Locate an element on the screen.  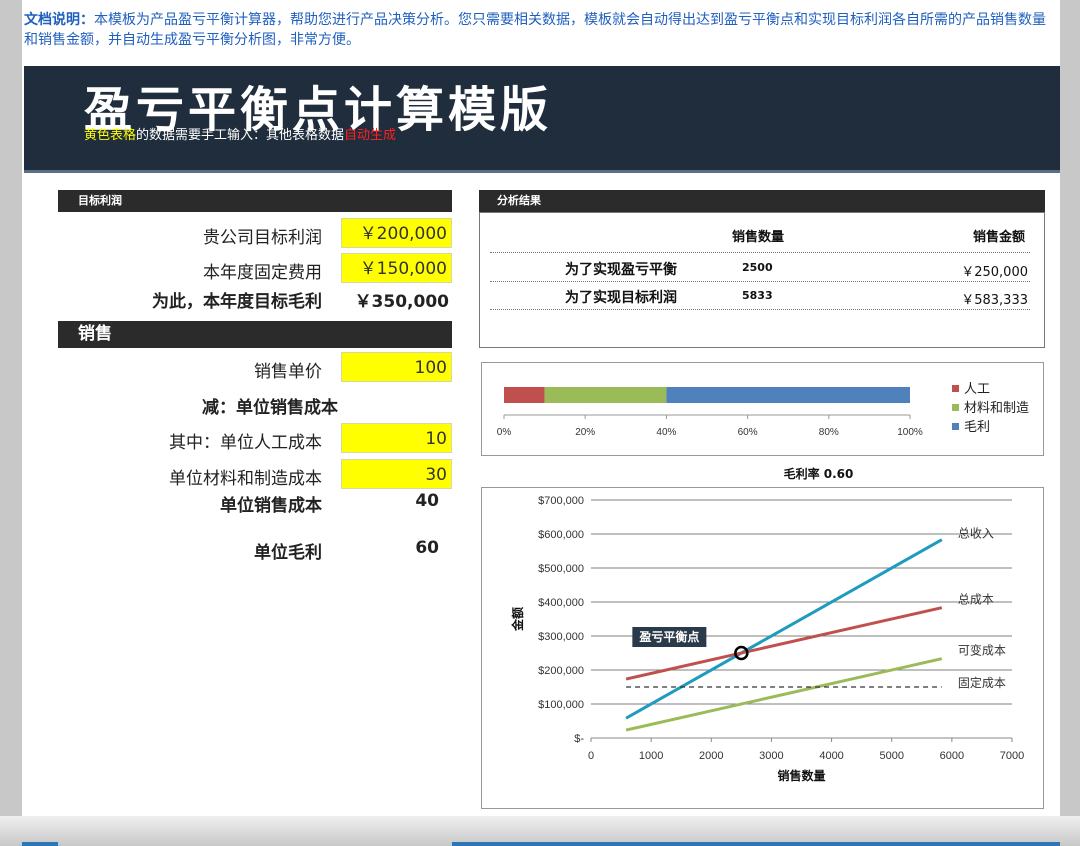
x-tick-label: 1000 is located at coordinates (651, 756).